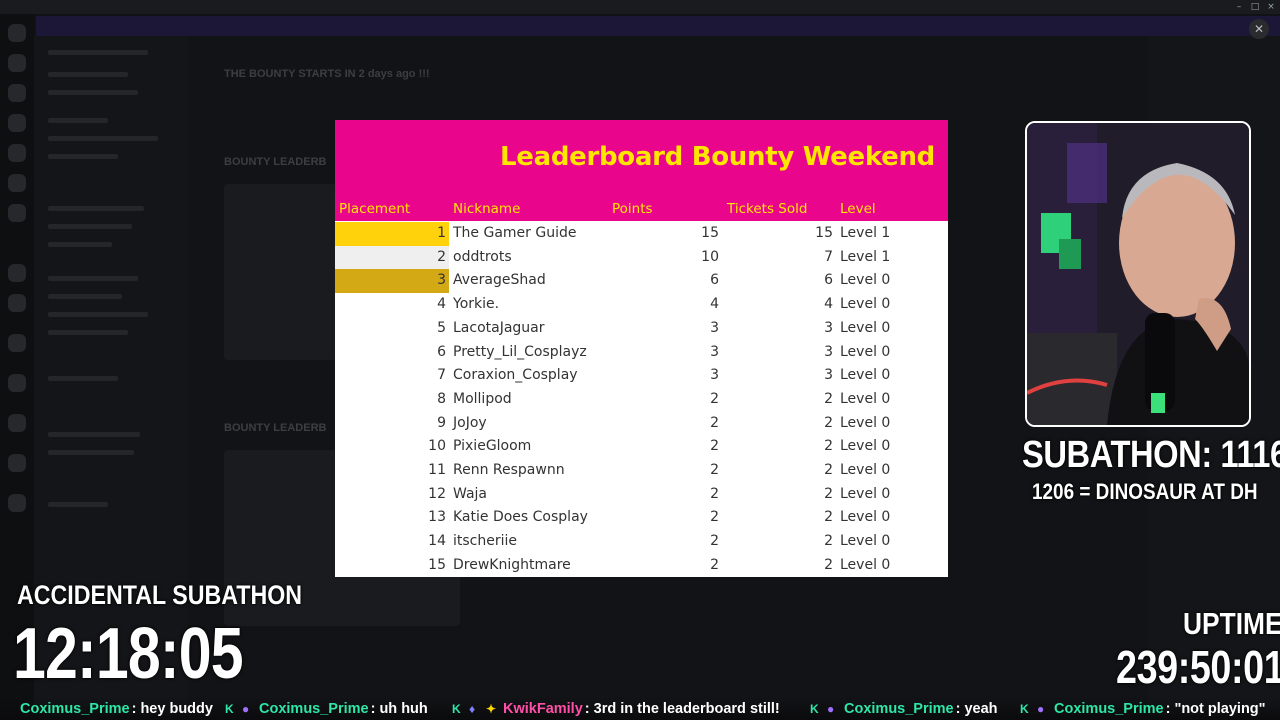 Image resolution: width=1280 pixels, height=720 pixels. What do you see at coordinates (641, 495) in the screenshot?
I see `table-row: 12 Waja 2 2 Level 0` at bounding box center [641, 495].